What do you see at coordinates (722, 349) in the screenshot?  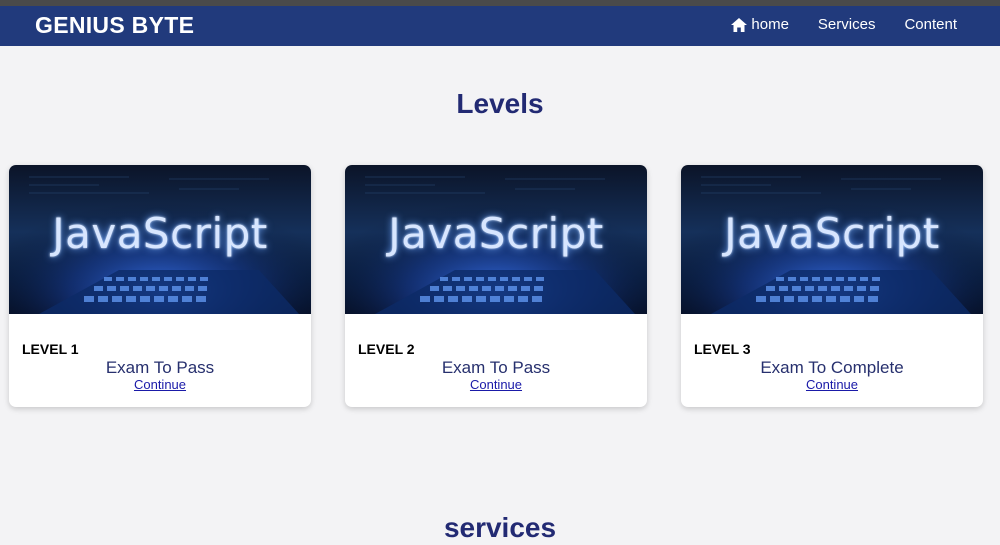 I see `card-level-label: LEVEL 3` at bounding box center [722, 349].